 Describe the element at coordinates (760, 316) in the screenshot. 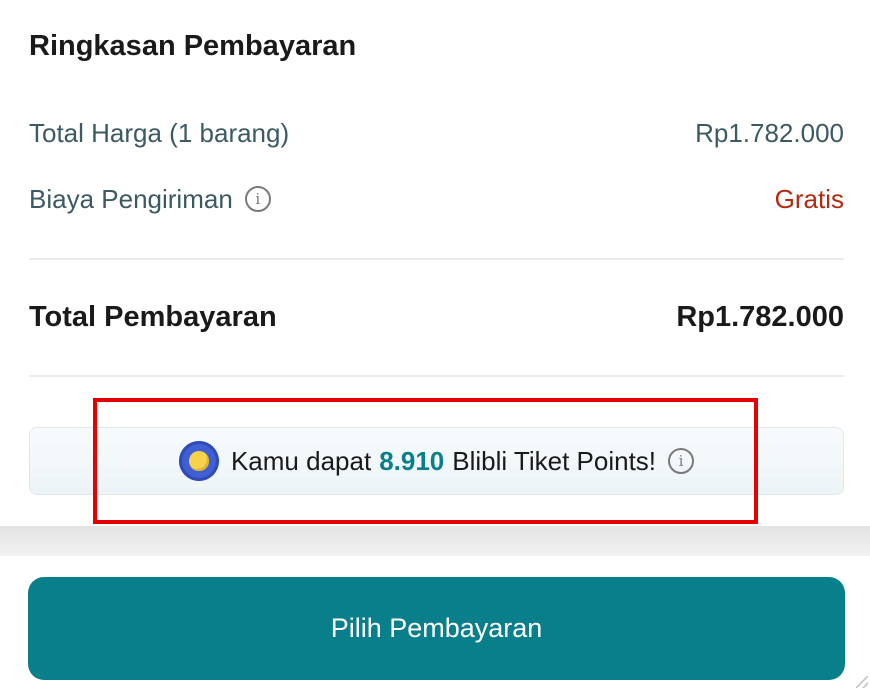

I see `total-payment-value: Rp1.782.000` at that location.